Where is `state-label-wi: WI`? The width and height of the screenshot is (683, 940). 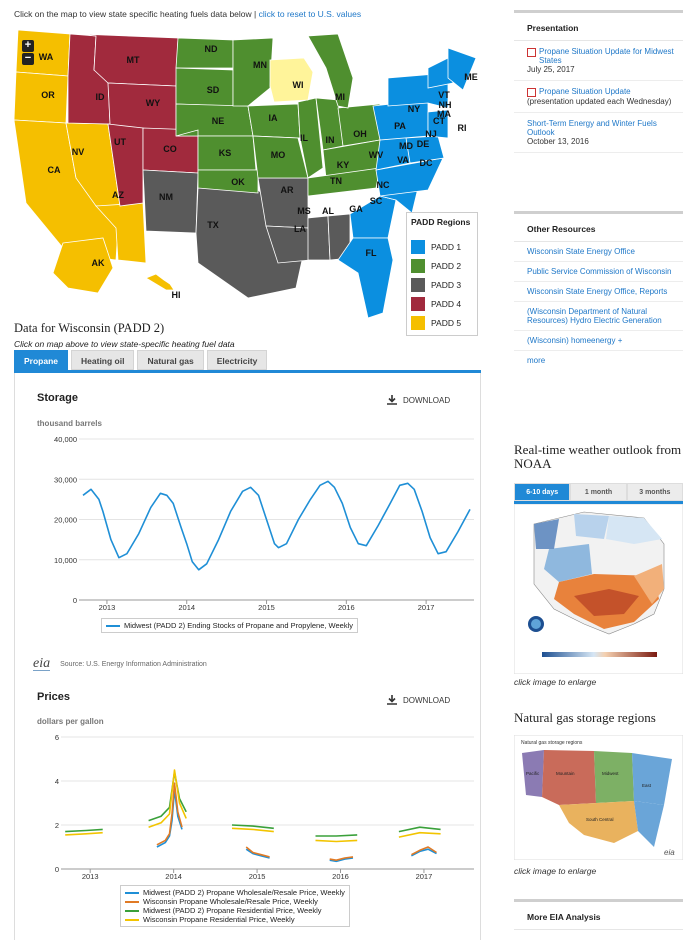 state-label-wi: WI is located at coordinates (298, 85).